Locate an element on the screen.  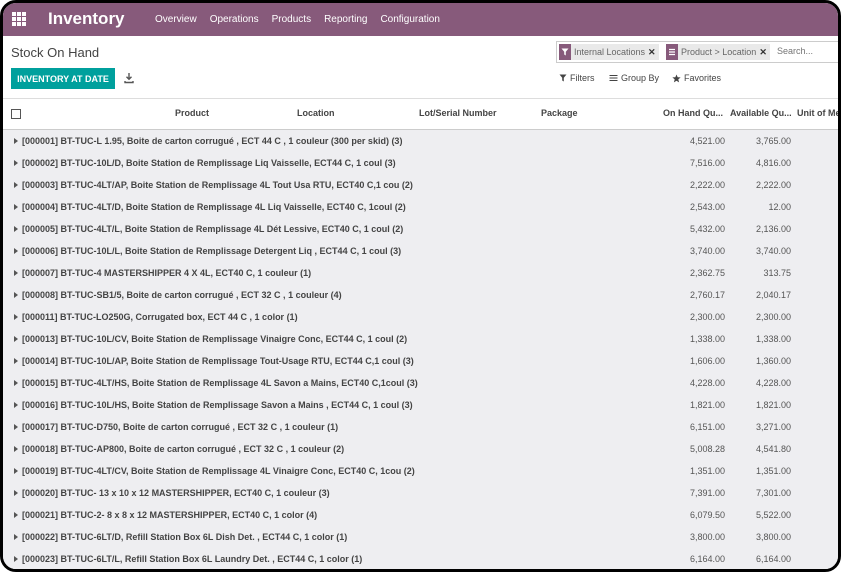
available-quantity: 1,338.00 is located at coordinates (773, 339).